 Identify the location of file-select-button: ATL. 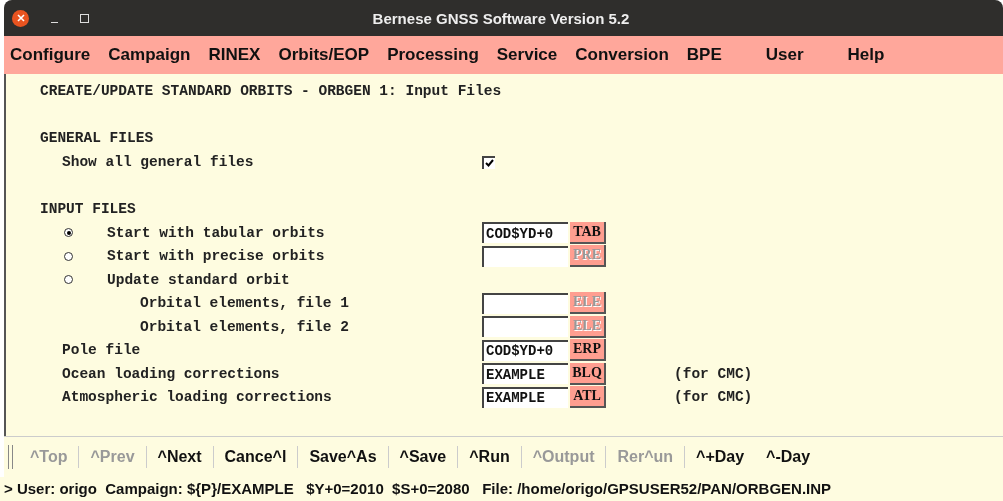
(588, 397).